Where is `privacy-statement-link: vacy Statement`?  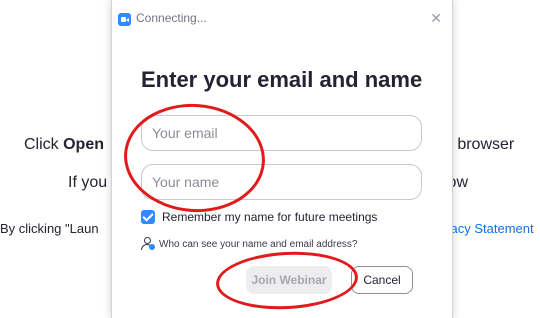 privacy-statement-link: vacy Statement is located at coordinates (489, 228).